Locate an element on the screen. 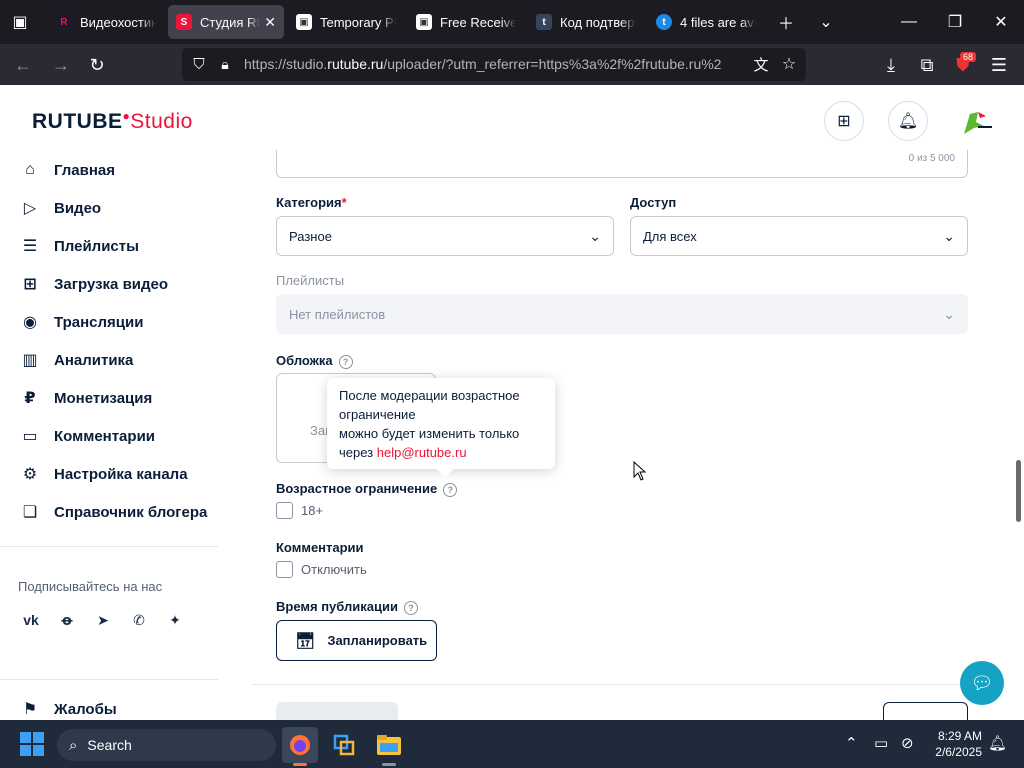 The width and height of the screenshot is (1024, 768). telegram-icon: ➤ is located at coordinates (103, 620).